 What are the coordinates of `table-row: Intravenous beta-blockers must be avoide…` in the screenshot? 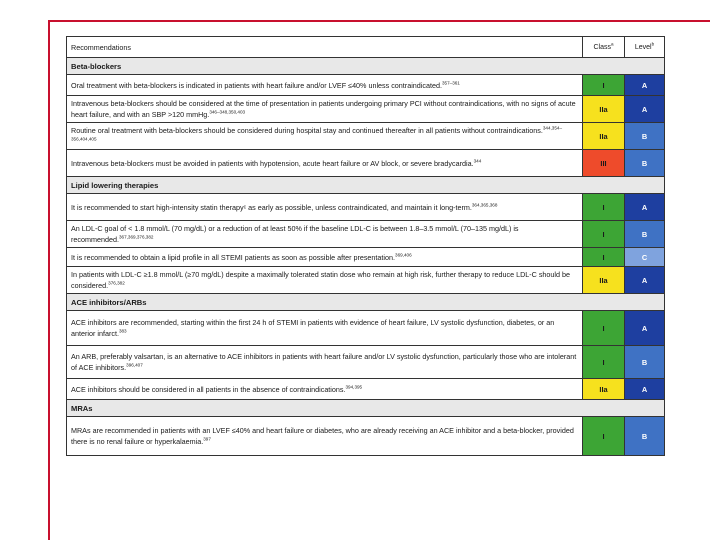 It's located at (365, 163).